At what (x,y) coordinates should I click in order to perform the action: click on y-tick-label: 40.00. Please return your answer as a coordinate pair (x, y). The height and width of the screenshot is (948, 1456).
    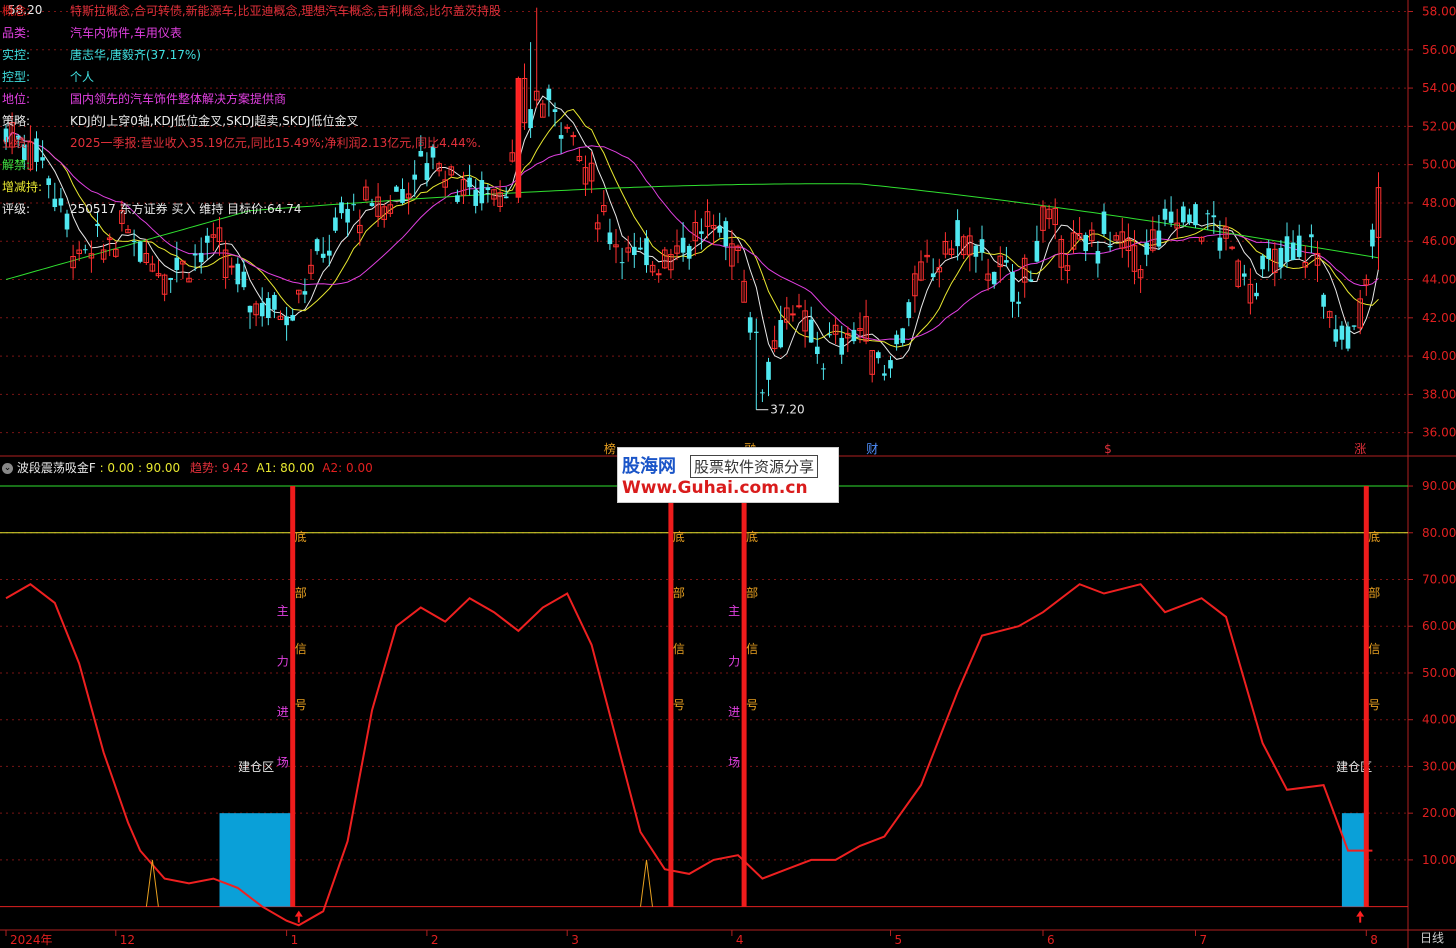
    Looking at the image, I should click on (1439, 356).